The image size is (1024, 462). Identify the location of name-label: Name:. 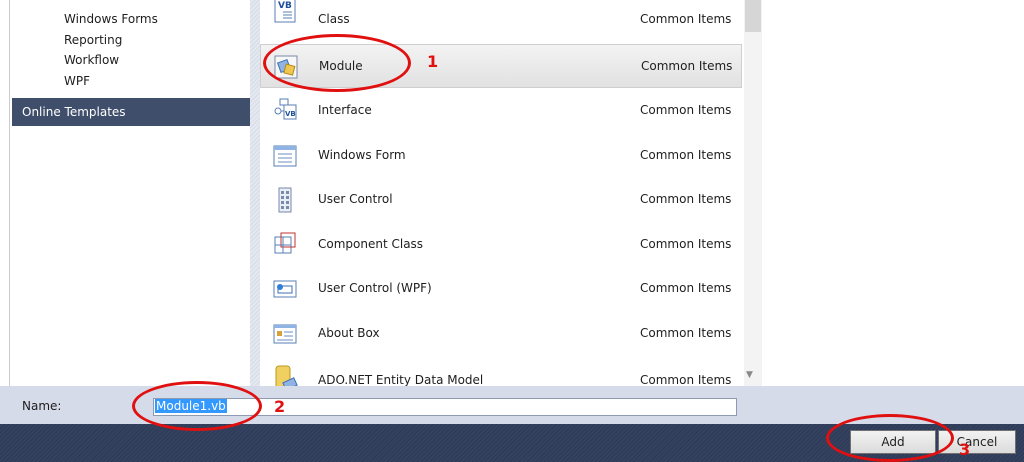
(42, 406).